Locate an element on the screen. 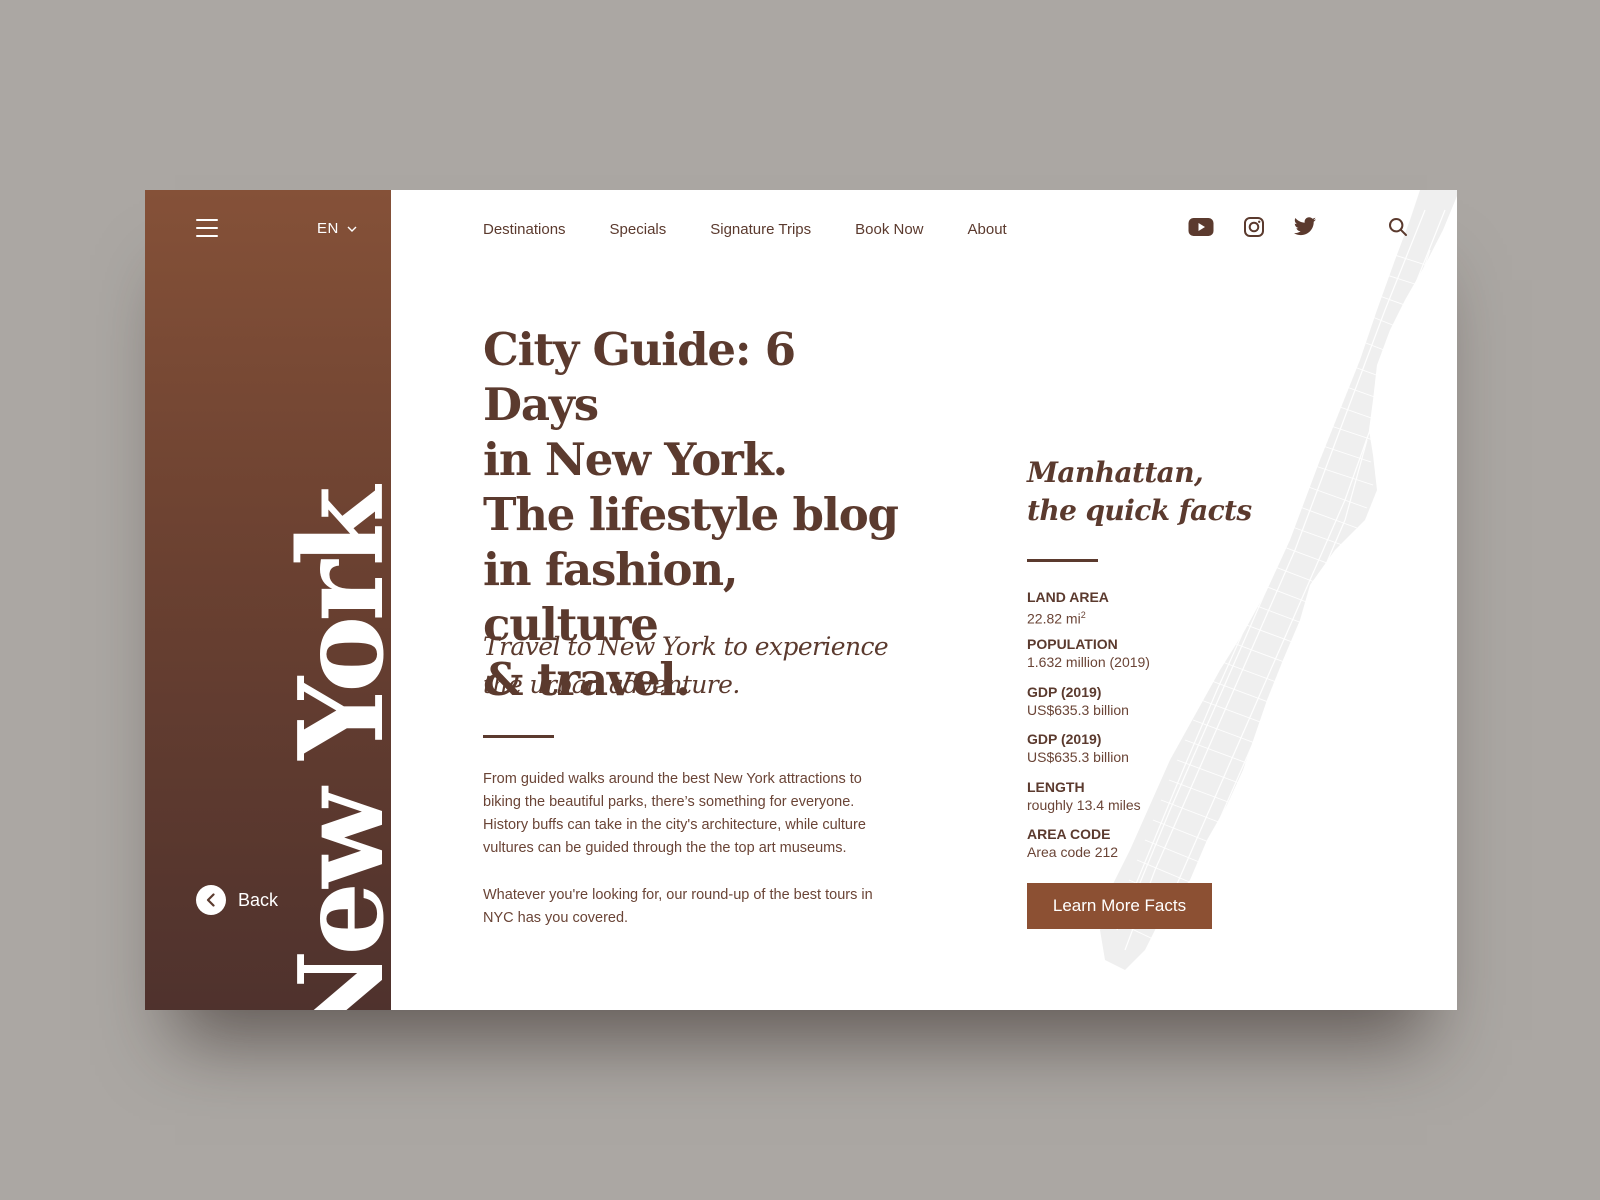 The width and height of the screenshot is (1600, 1200). fact-item: POPULATION 1.632 million (2019) is located at coordinates (1088, 658).